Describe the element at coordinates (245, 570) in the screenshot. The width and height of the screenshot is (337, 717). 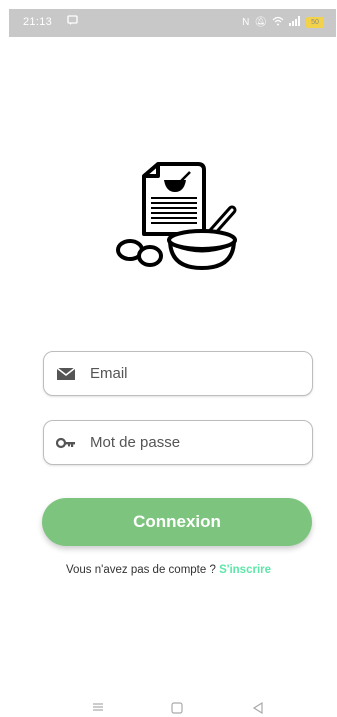
I see `signup-link: S'inscrire` at that location.